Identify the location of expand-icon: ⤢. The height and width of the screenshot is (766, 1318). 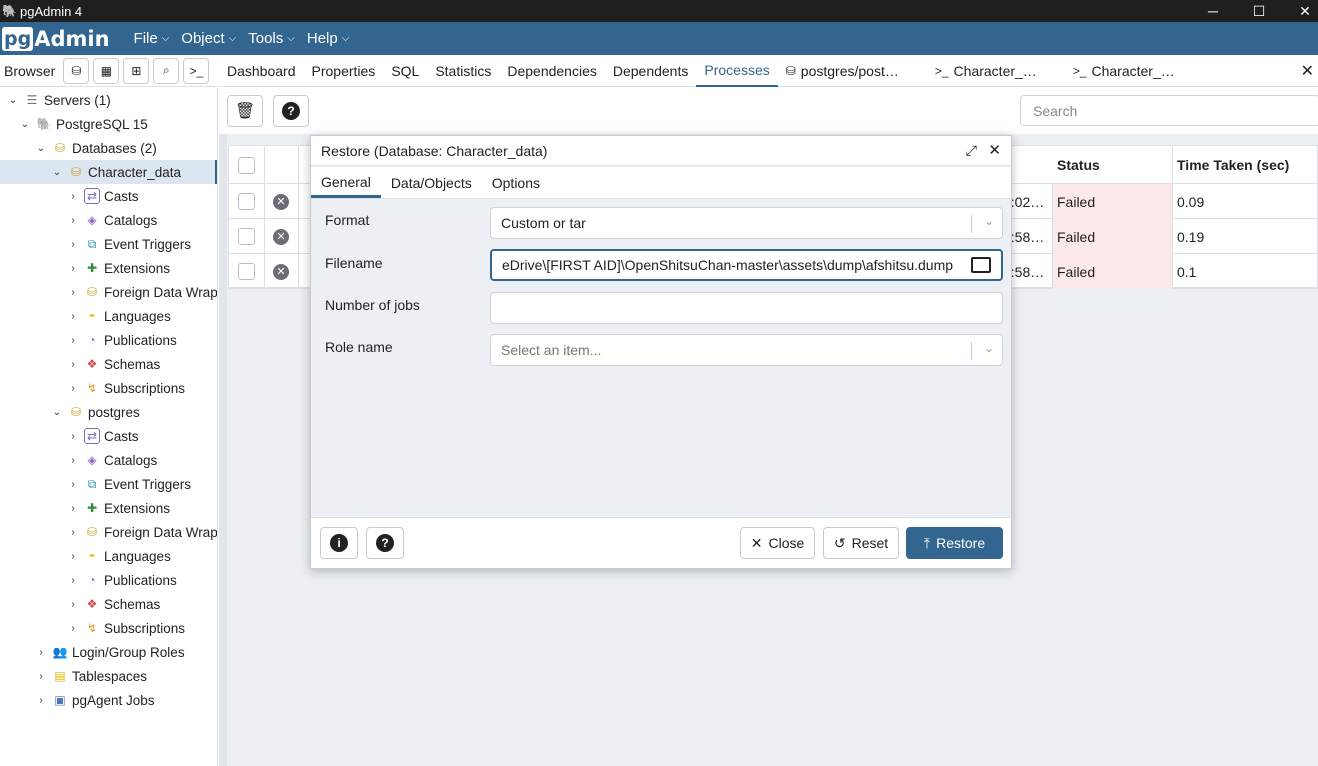
(971, 150).